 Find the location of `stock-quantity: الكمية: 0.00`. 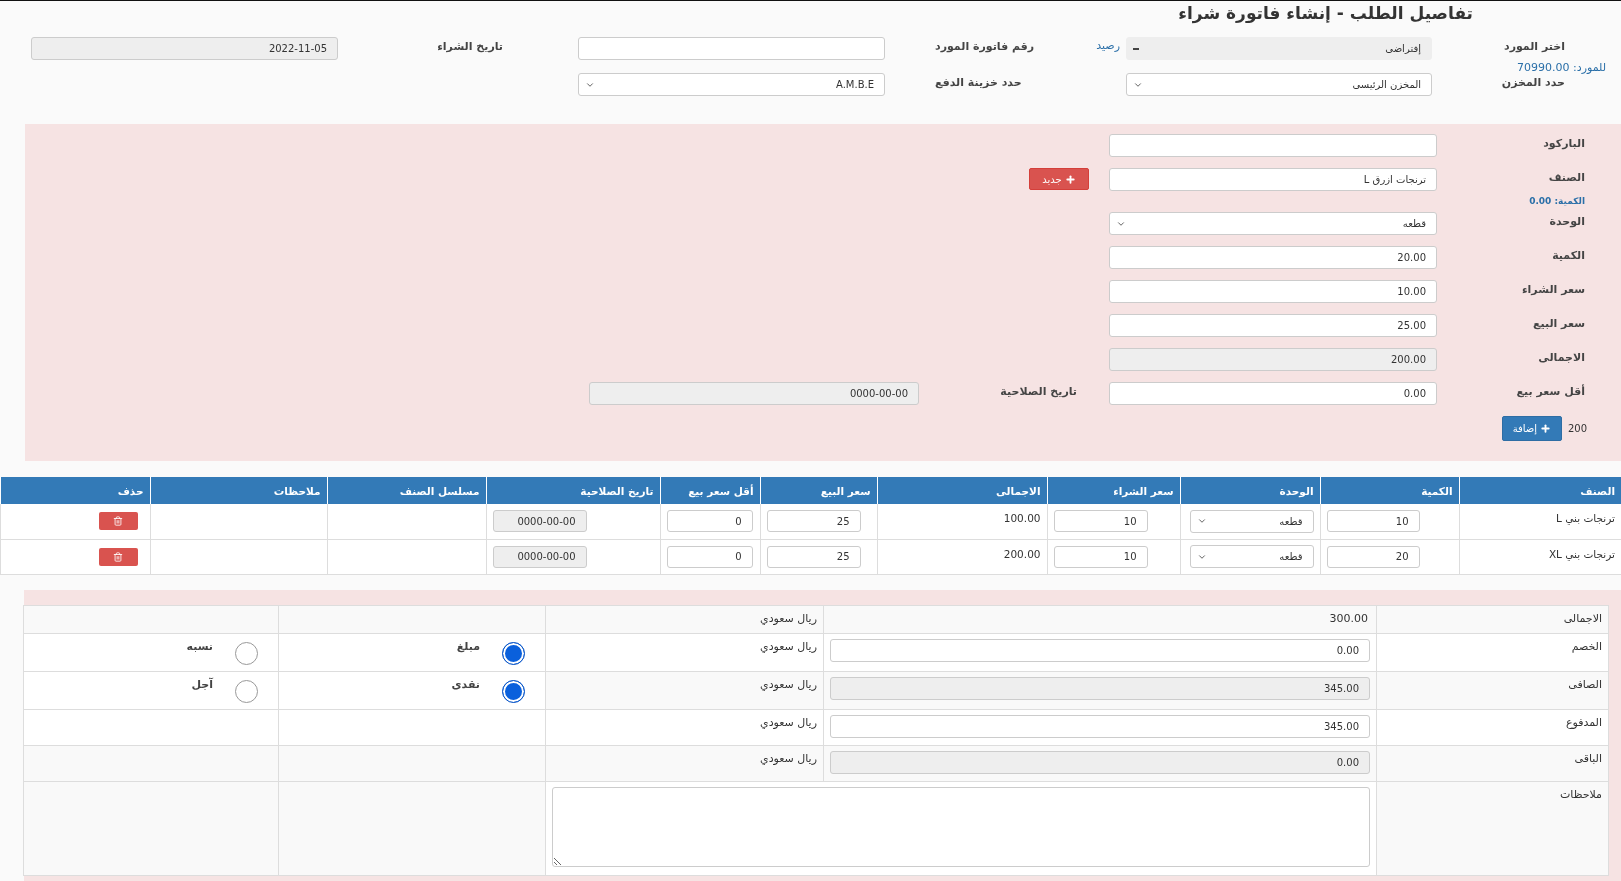

stock-quantity: الكمية: 0.00 is located at coordinates (1557, 201).